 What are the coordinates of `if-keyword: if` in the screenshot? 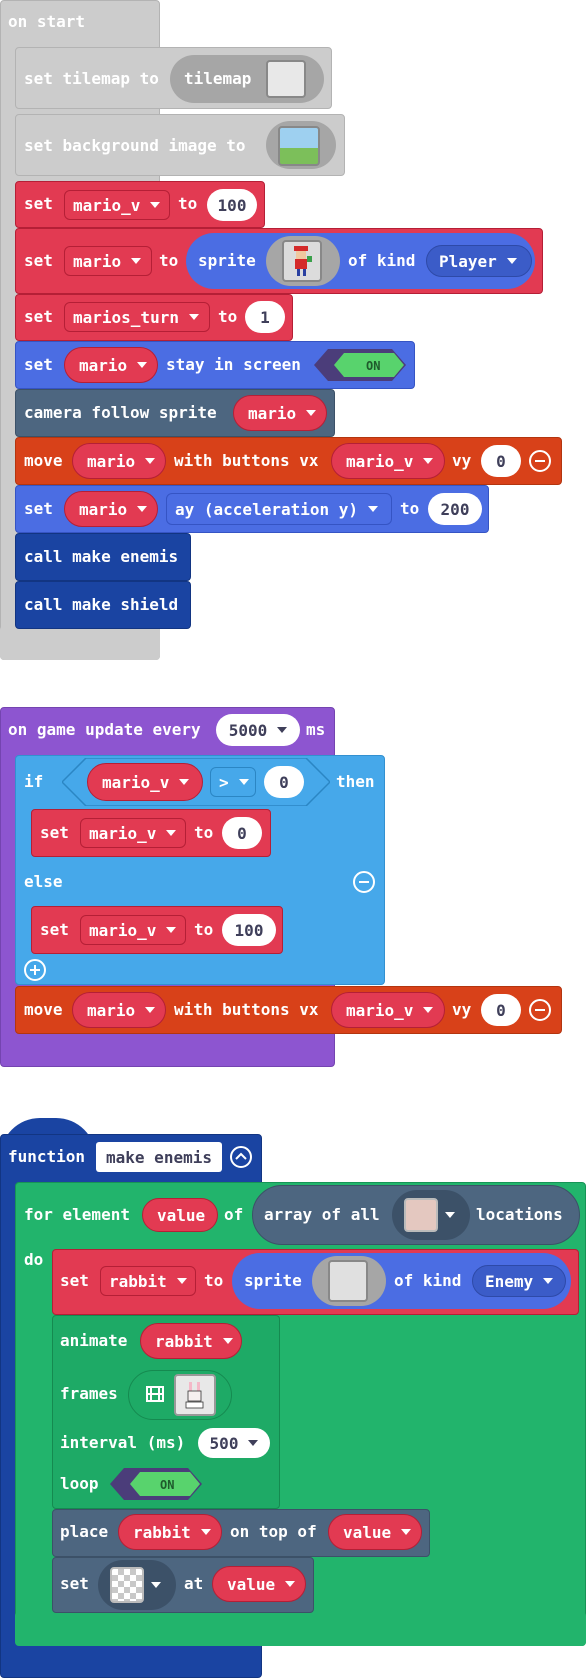 It's located at (34, 781).